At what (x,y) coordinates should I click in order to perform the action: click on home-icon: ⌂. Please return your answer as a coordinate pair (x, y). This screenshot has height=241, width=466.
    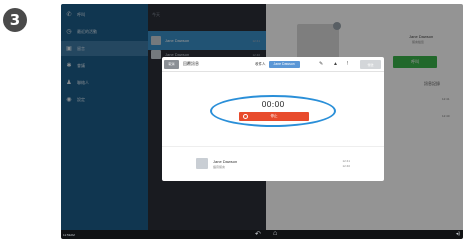
    Looking at the image, I should click on (275, 233).